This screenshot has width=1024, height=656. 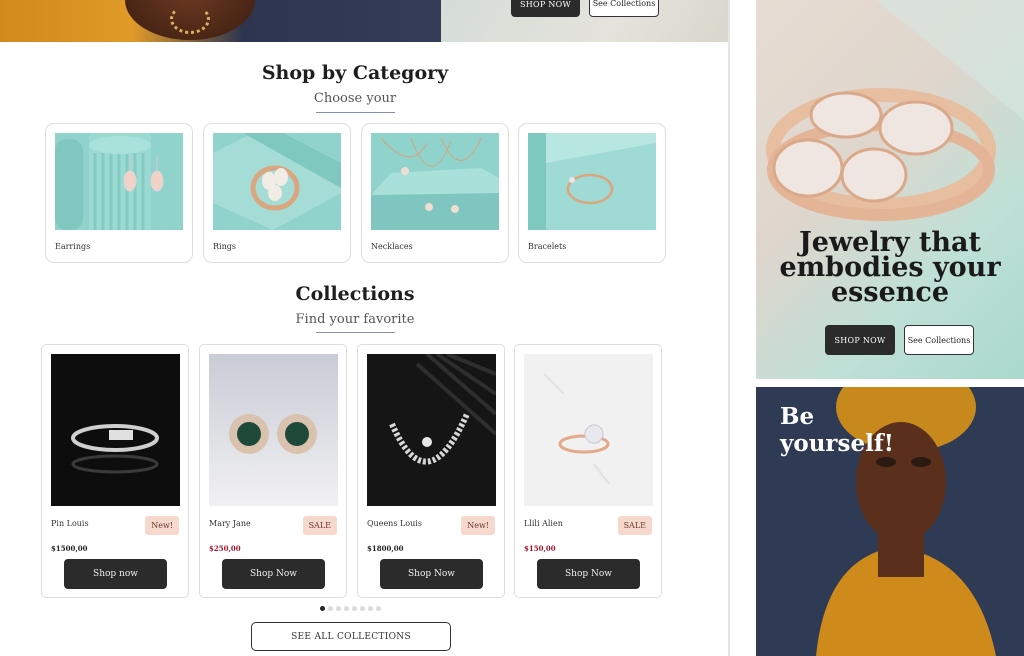 I want to click on collection-card-pin-louis: Pin Louis New! $1500,00 Shop now, so click(x=115, y=471).